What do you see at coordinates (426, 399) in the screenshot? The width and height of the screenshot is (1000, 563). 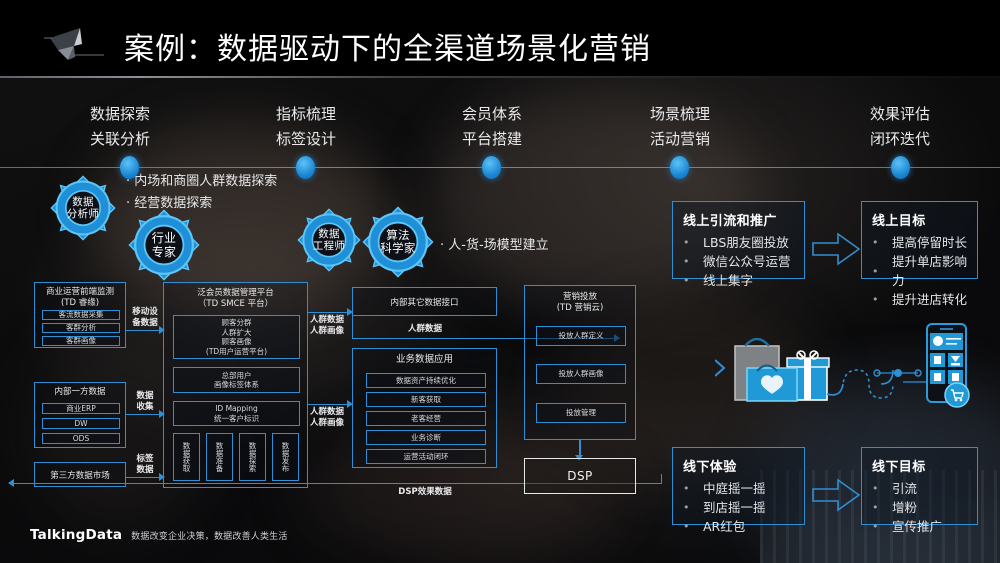 I see `subbox-new-customer-acquisition: 新客获取` at bounding box center [426, 399].